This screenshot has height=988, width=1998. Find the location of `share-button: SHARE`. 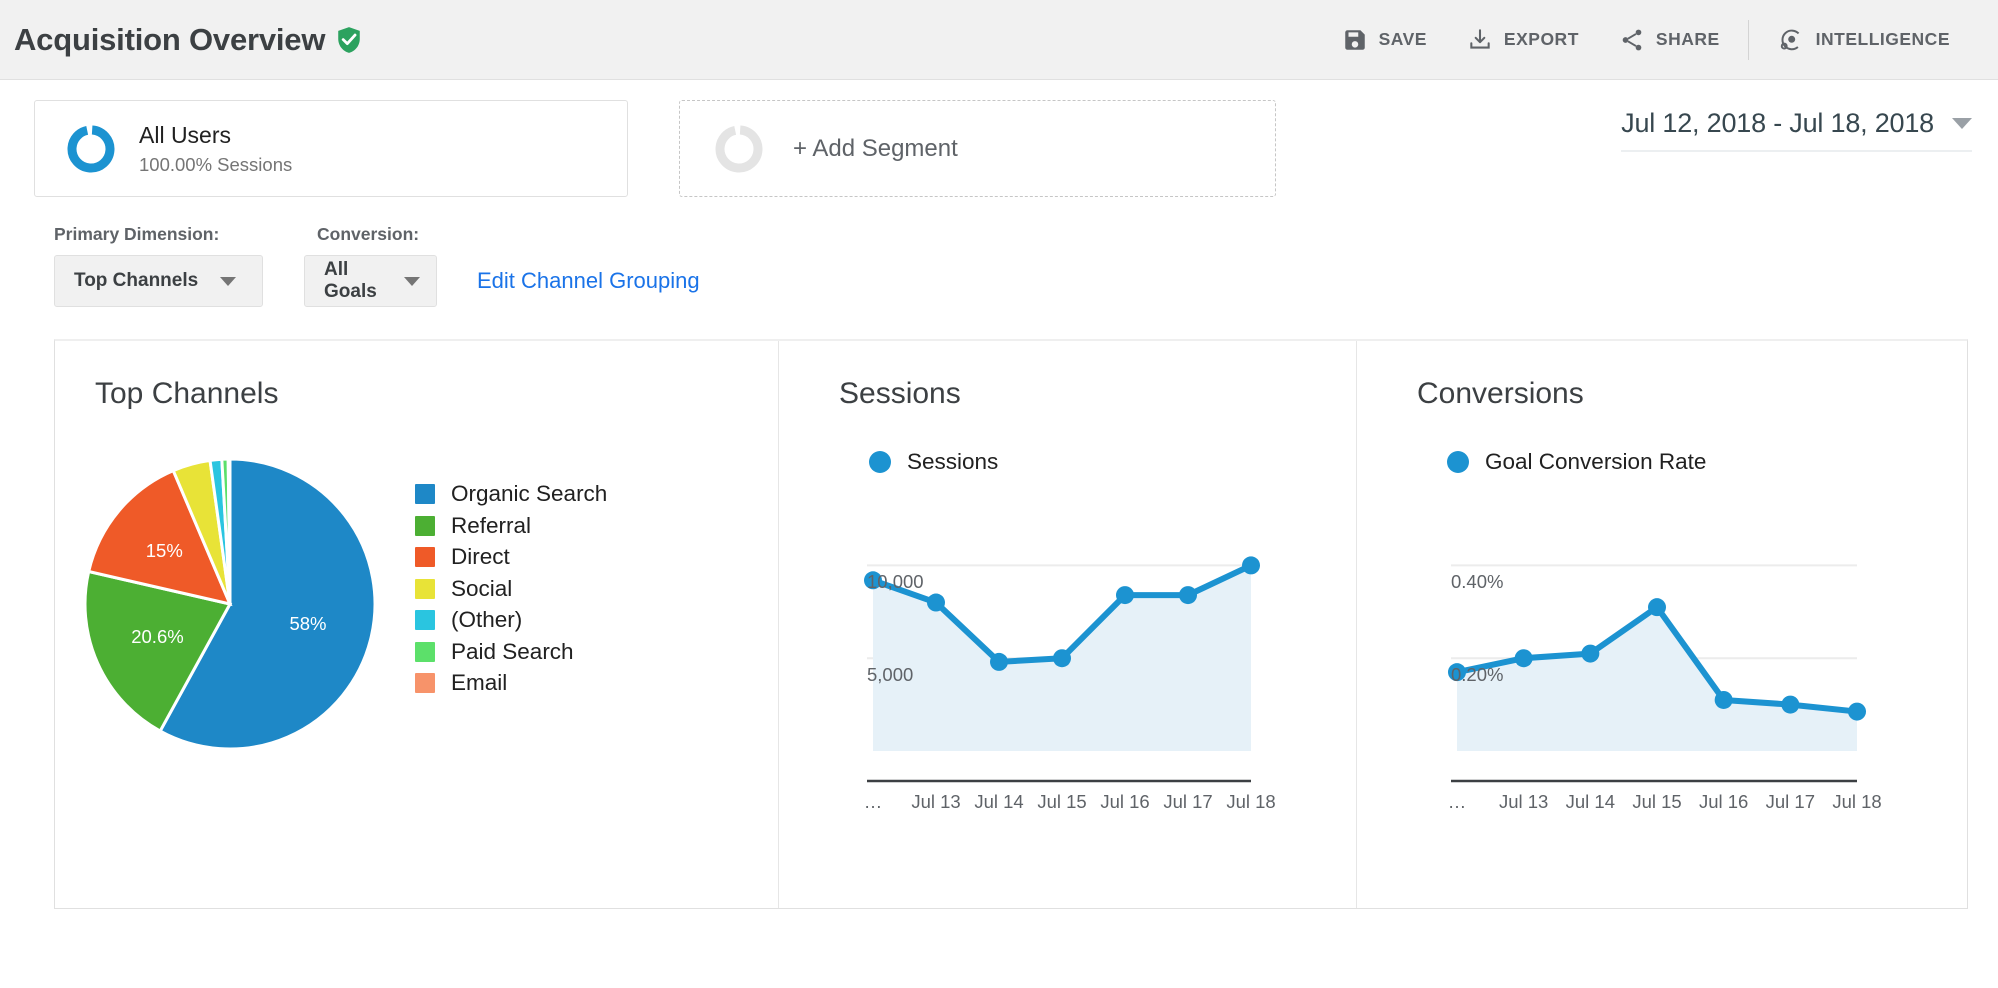

share-button: SHARE is located at coordinates (1669, 39).